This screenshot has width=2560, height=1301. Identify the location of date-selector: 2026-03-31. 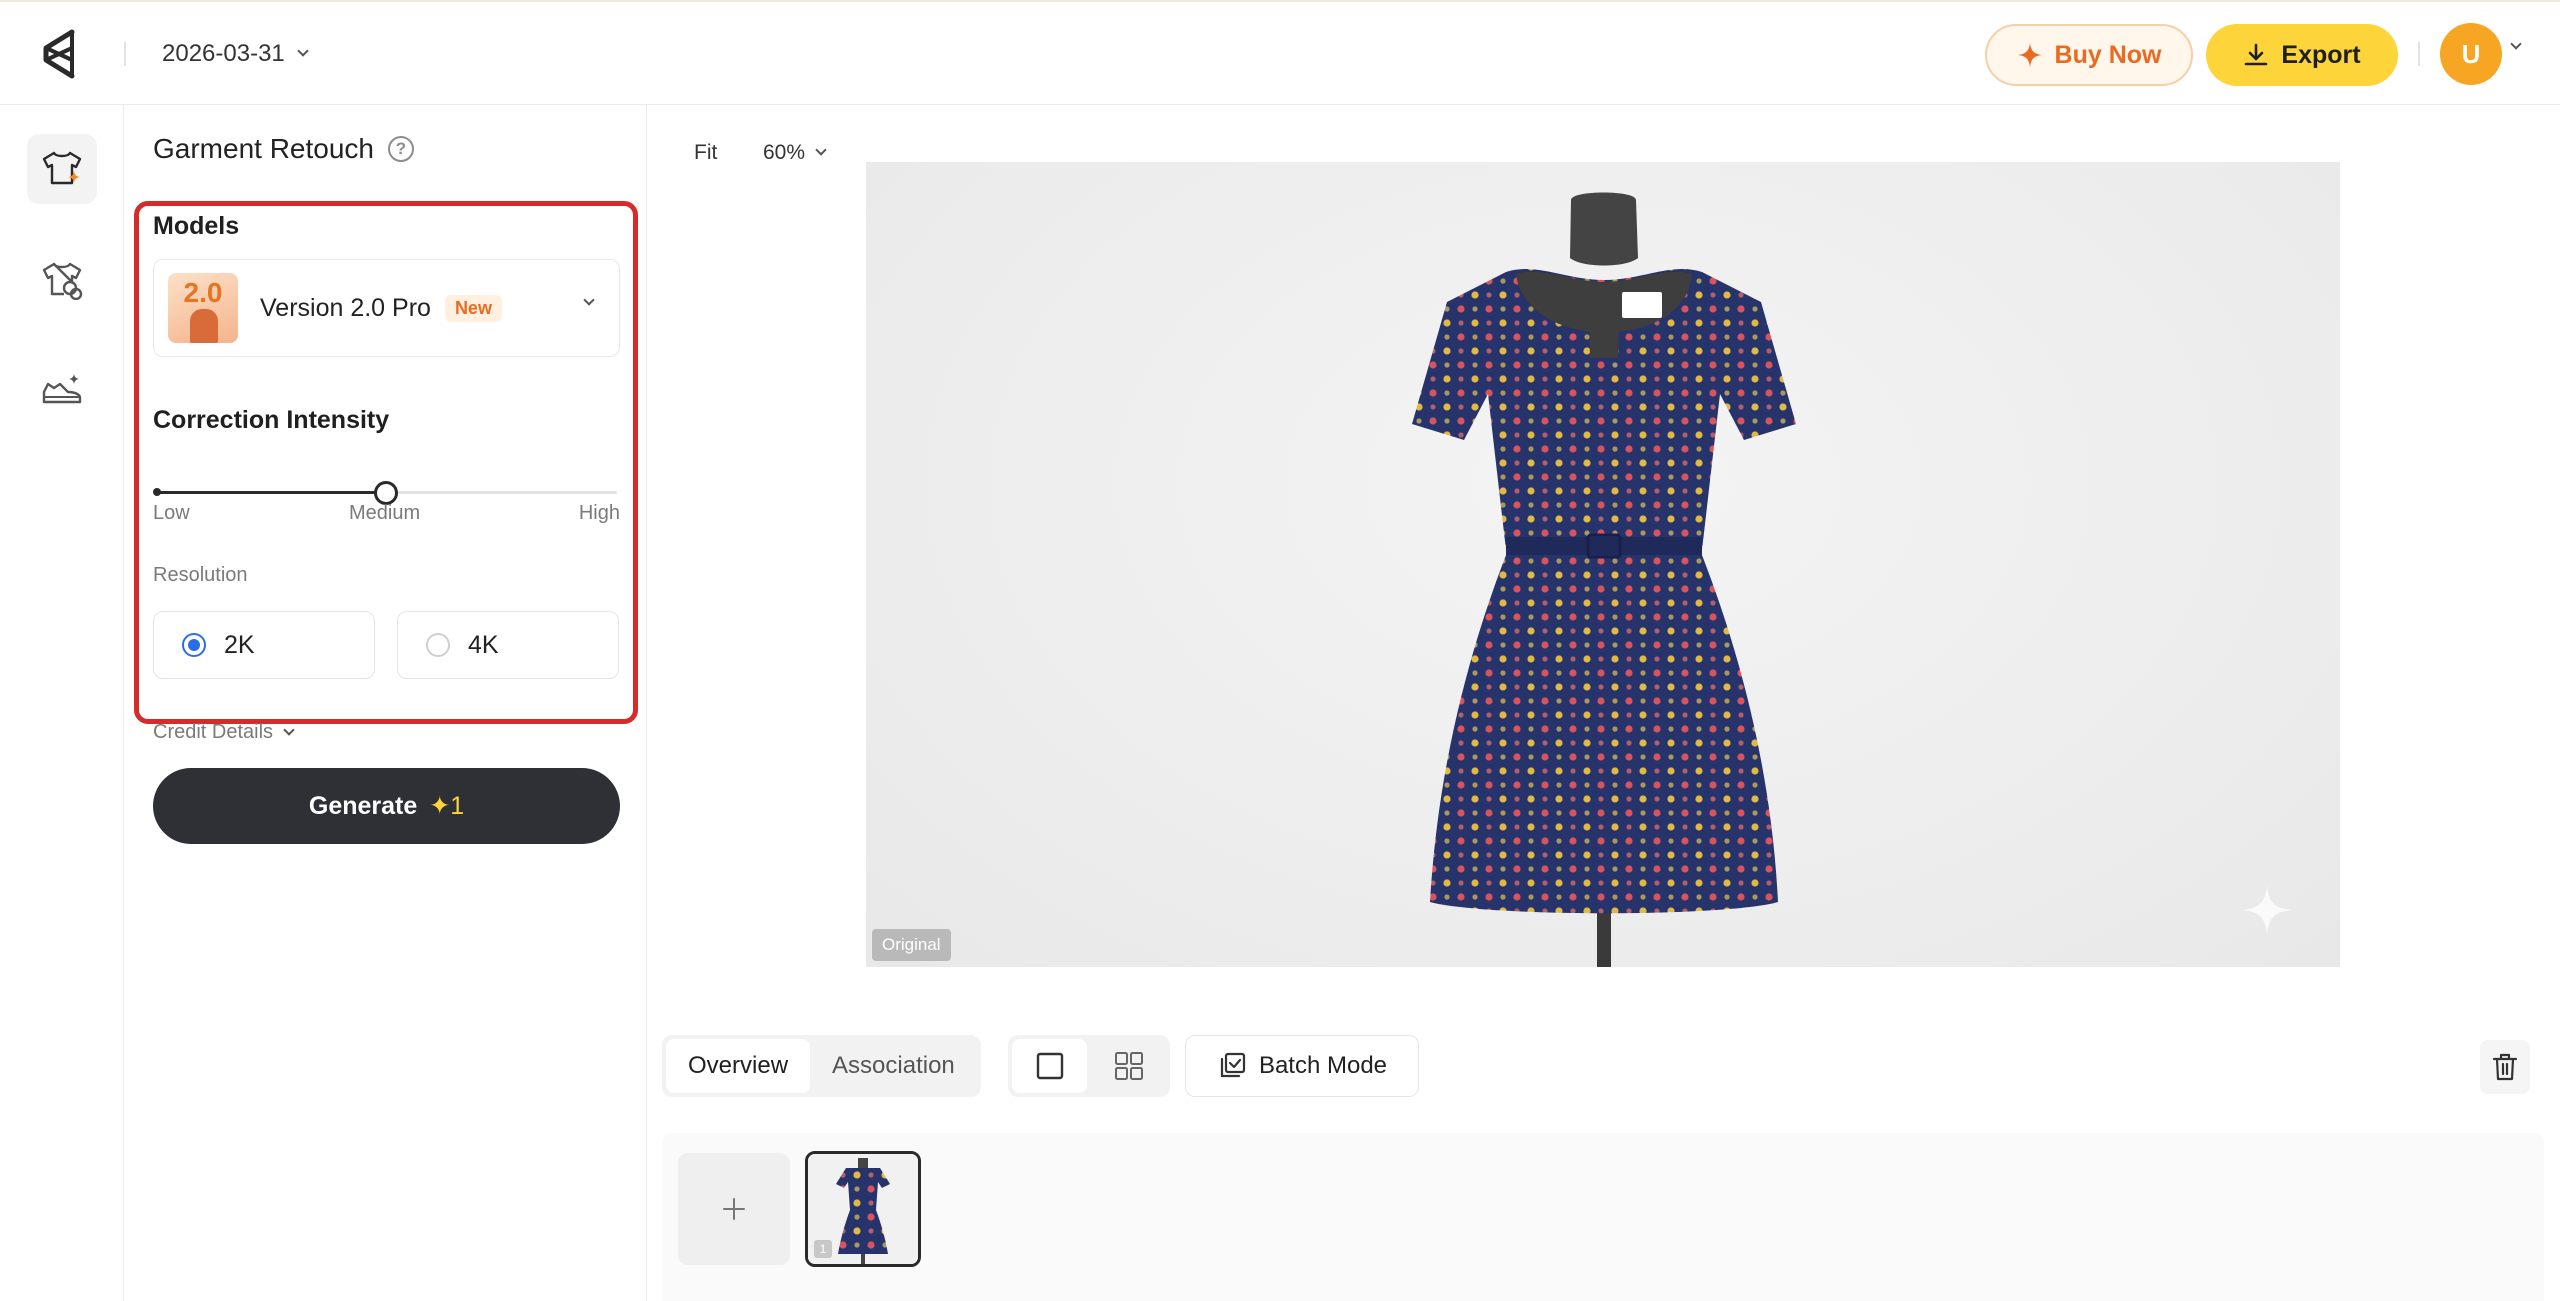
(235, 54).